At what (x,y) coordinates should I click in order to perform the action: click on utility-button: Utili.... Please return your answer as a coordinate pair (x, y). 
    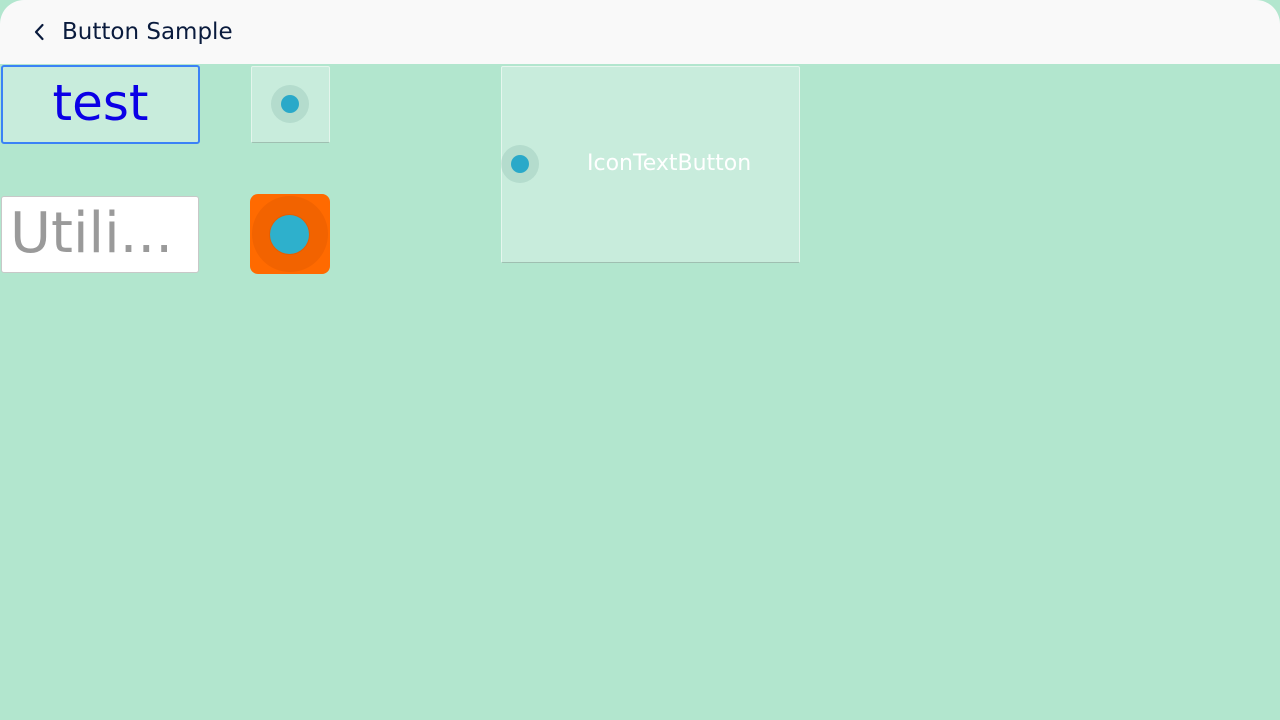
    Looking at the image, I should click on (100, 234).